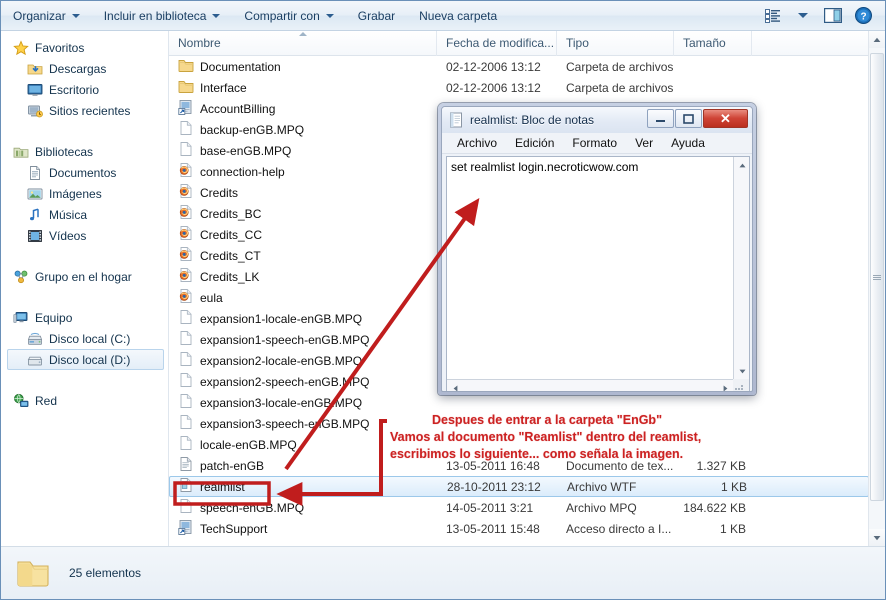 The height and width of the screenshot is (600, 886). I want to click on notepad-title-text: realmlist: Bloc de notas, so click(532, 120).